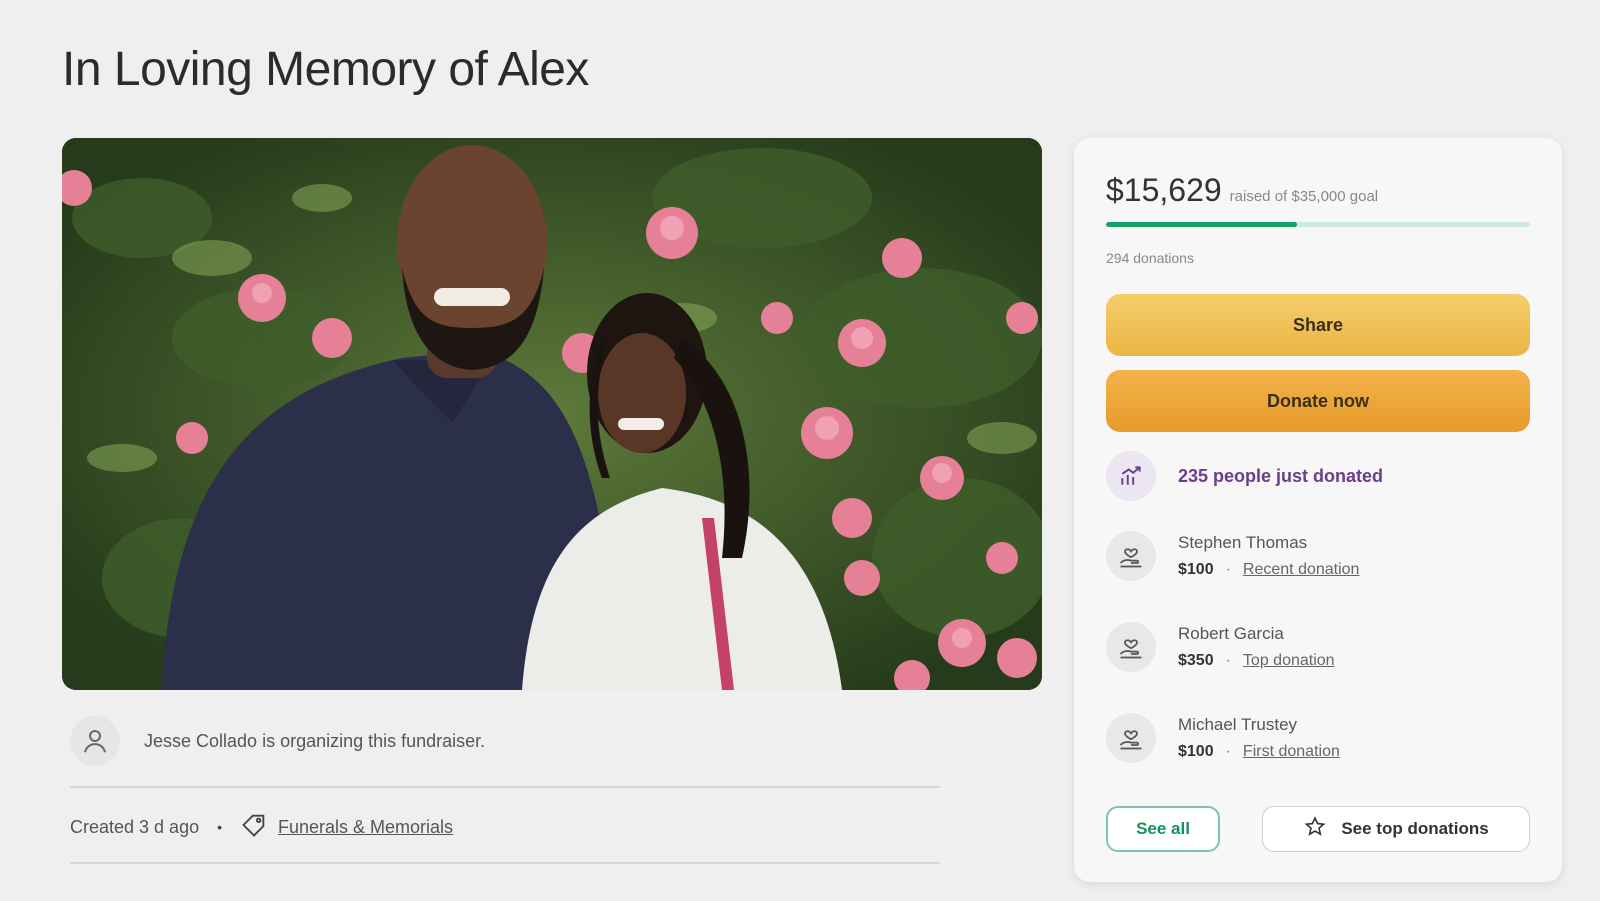 The image size is (1600, 901). Describe the element at coordinates (1163, 829) in the screenshot. I see `see-all-button: See all` at that location.